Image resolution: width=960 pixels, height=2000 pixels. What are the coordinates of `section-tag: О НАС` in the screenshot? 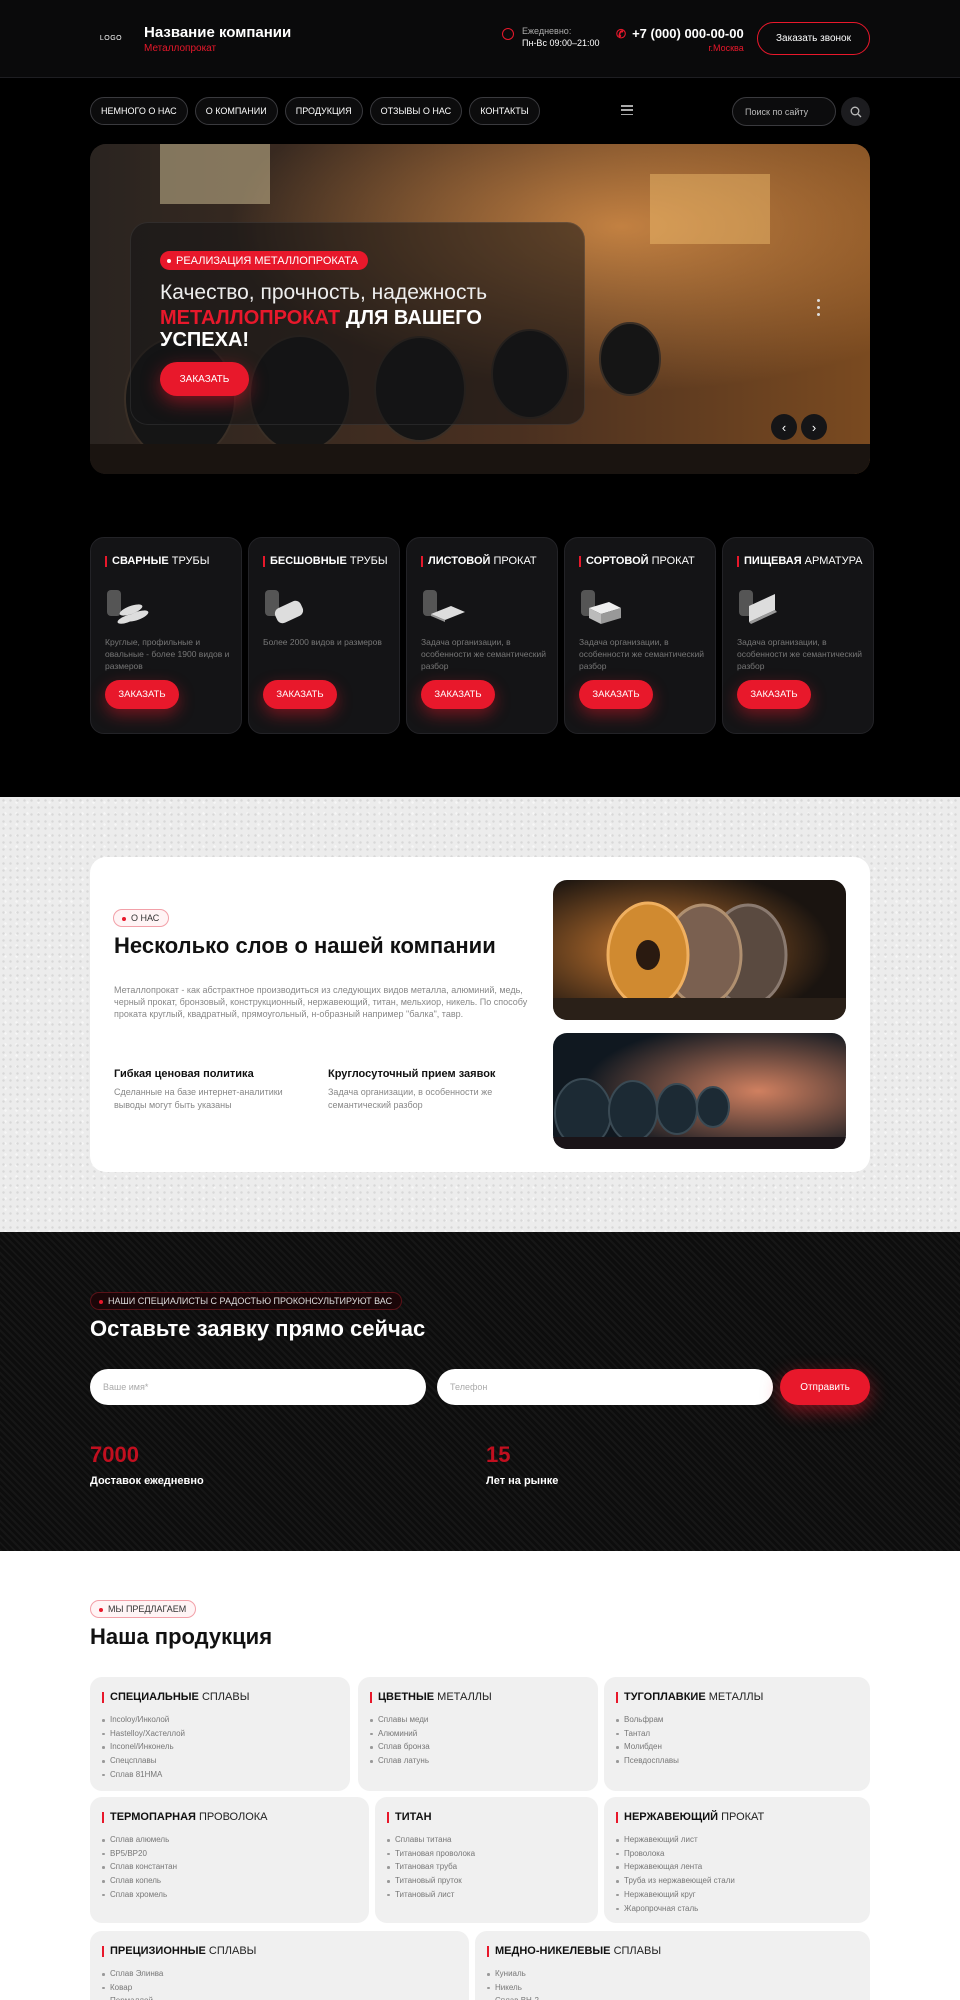 It's located at (141, 918).